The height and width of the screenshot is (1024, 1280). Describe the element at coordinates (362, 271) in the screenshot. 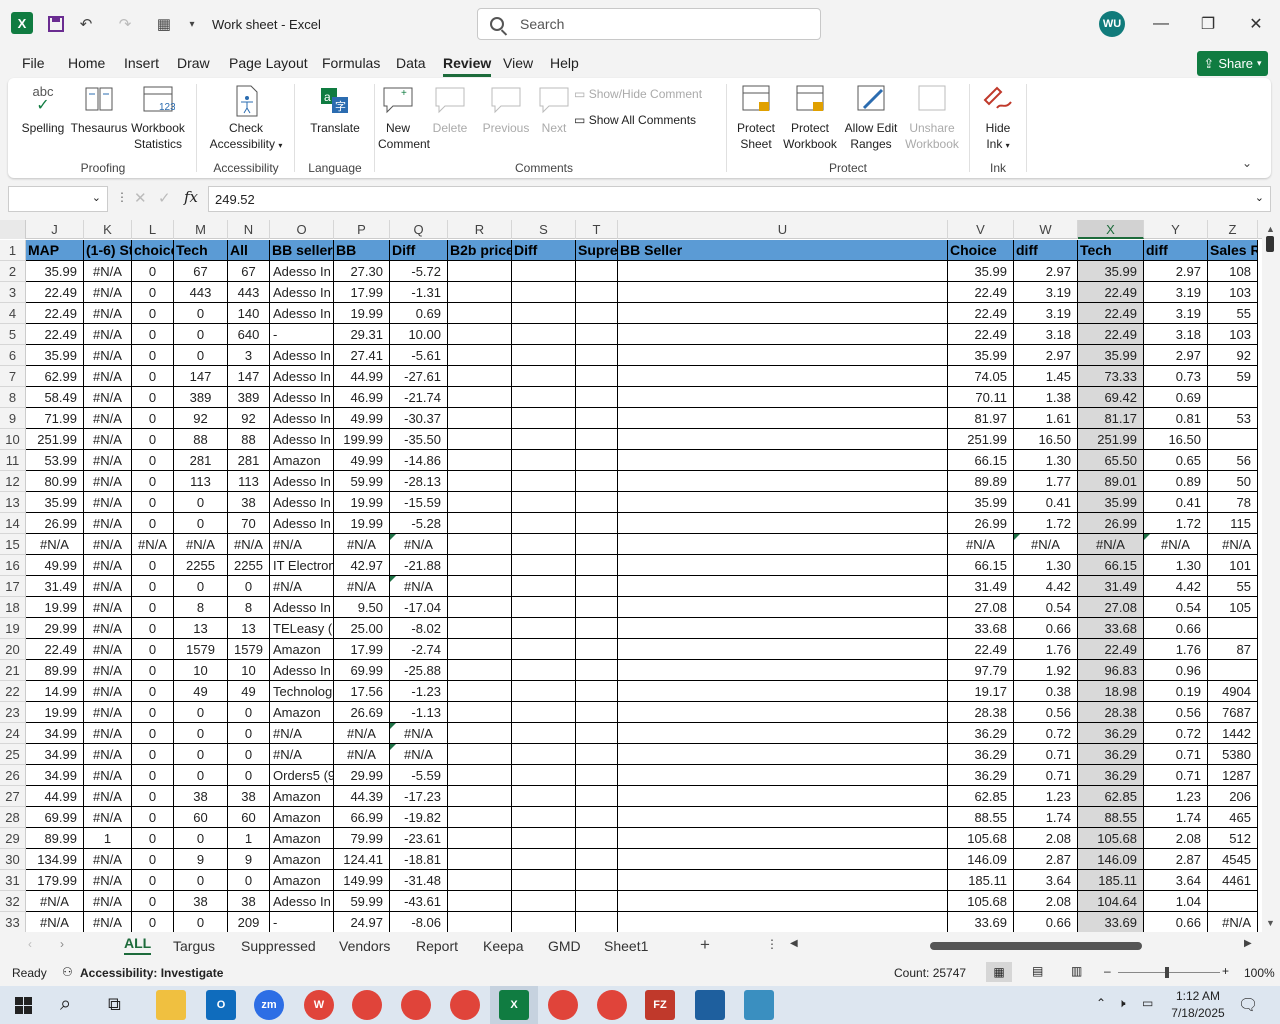

I see `table-cell: 27.30` at that location.